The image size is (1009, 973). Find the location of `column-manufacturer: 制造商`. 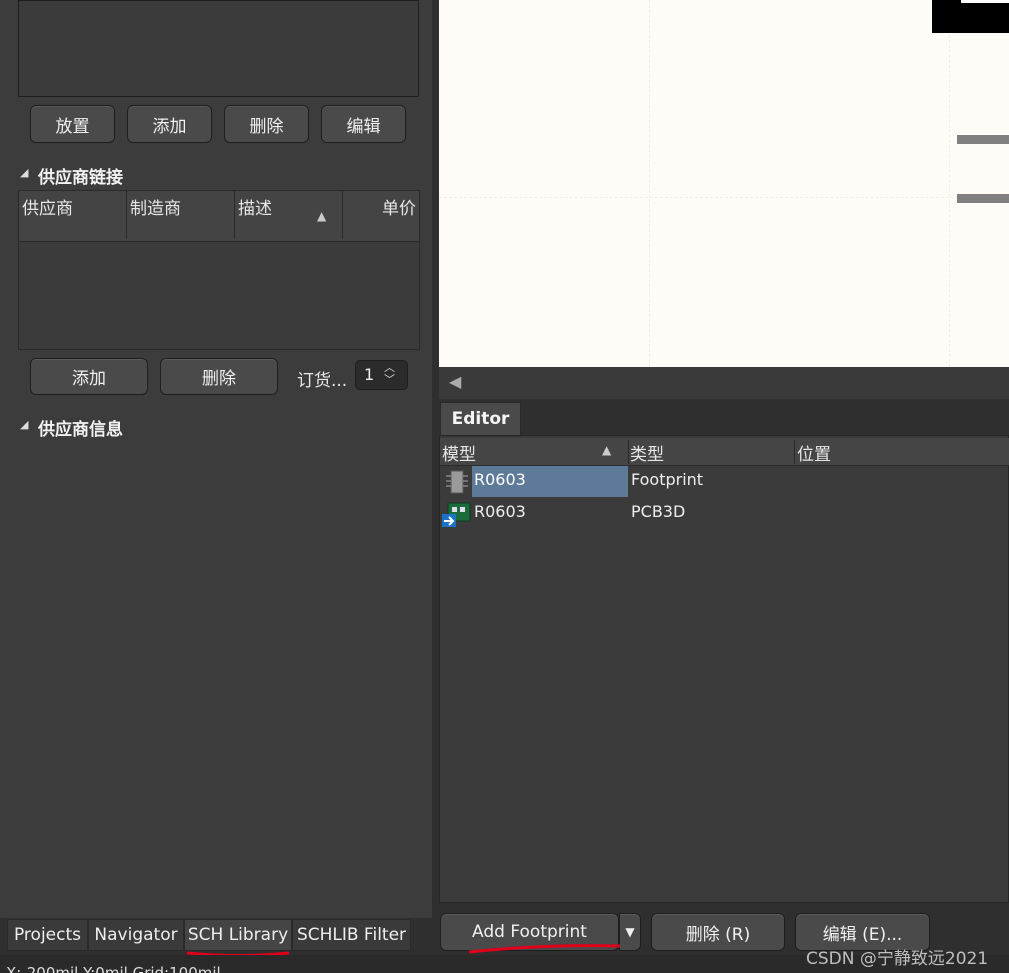

column-manufacturer: 制造商 is located at coordinates (181, 215).